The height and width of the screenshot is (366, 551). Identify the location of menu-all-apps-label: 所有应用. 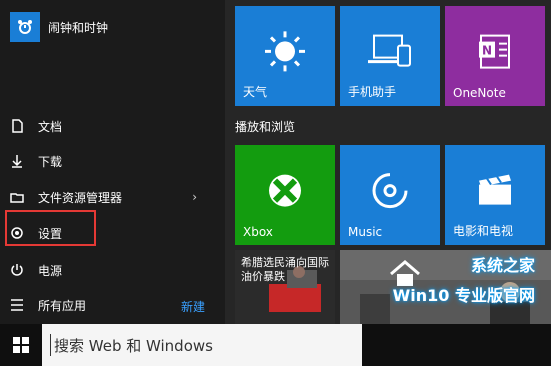
(62, 305).